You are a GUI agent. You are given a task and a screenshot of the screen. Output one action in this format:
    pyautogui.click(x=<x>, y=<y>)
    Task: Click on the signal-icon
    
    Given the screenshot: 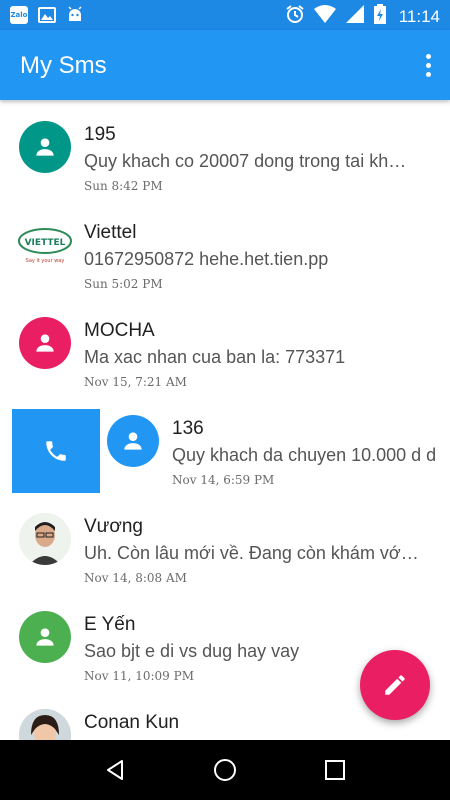 What is the action you would take?
    pyautogui.click(x=355, y=16)
    